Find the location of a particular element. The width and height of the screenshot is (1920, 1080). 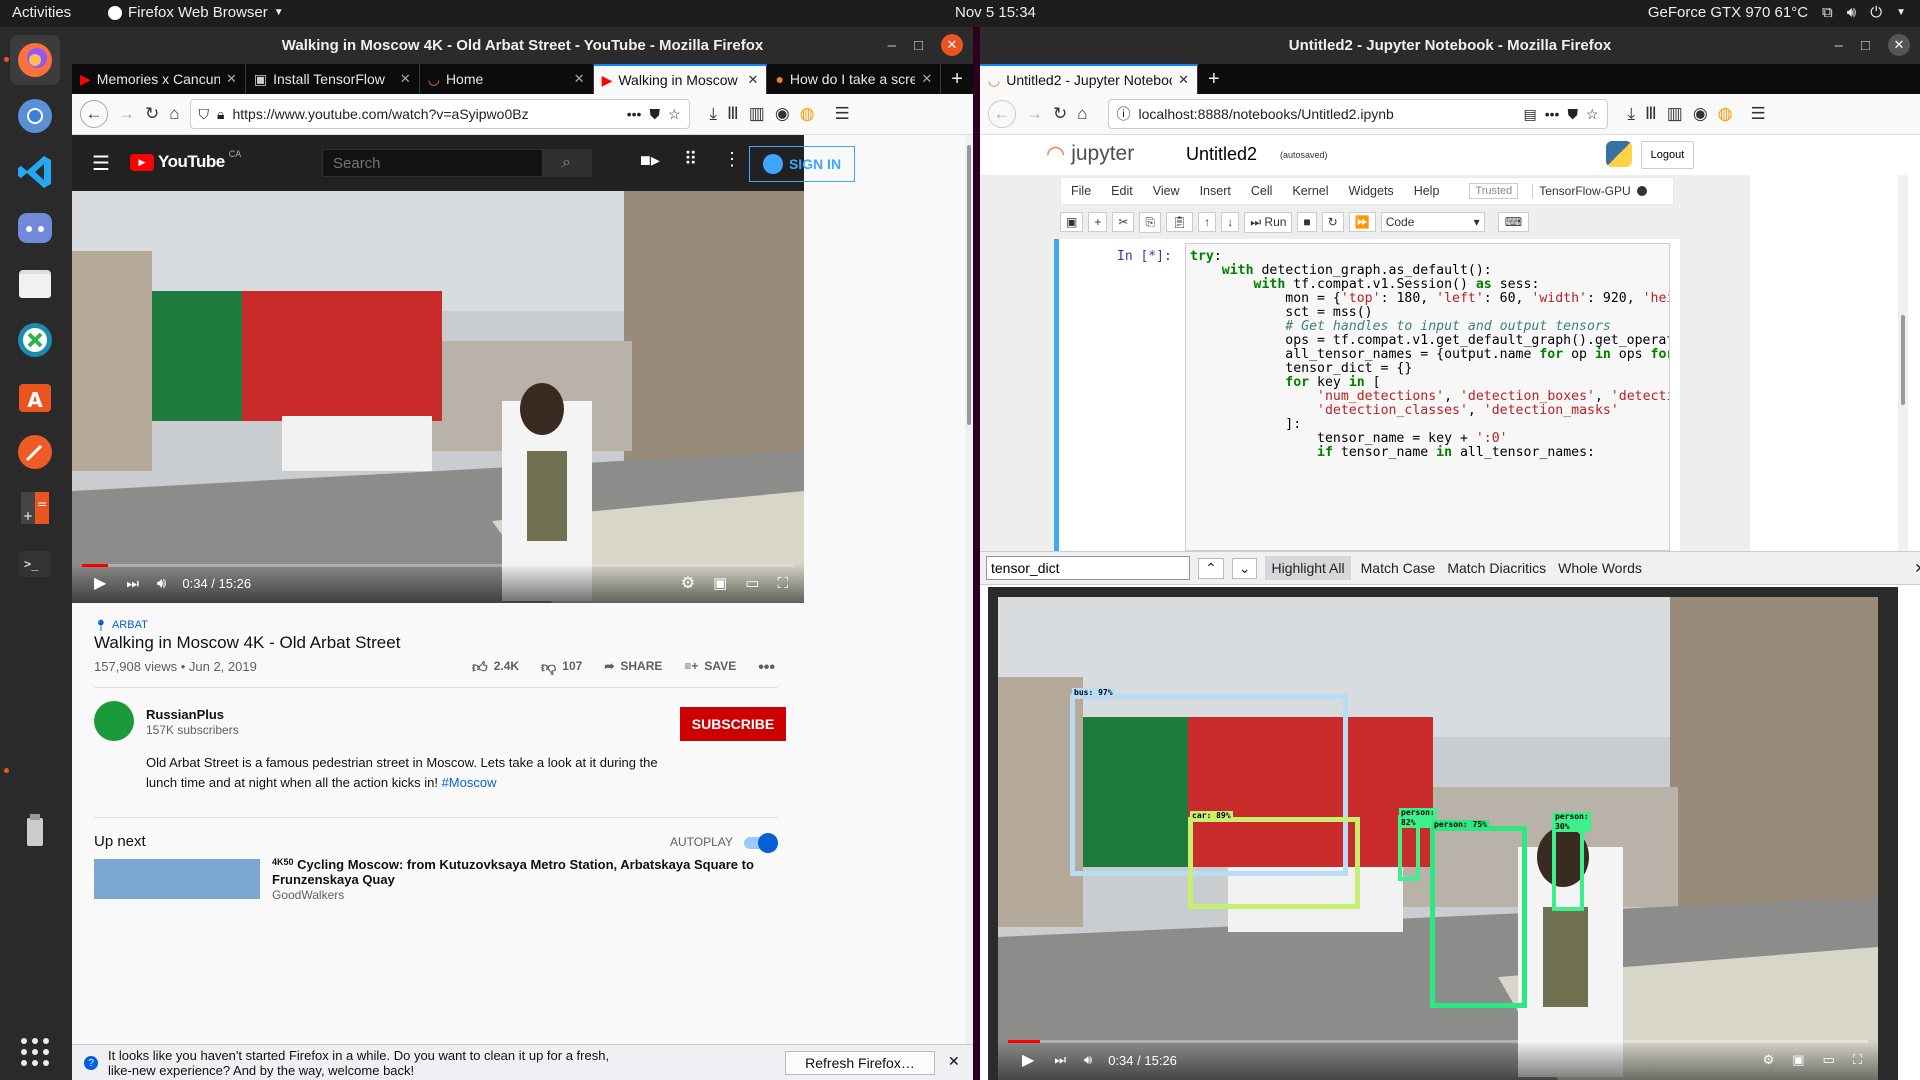

channel-avatar is located at coordinates (114, 721).